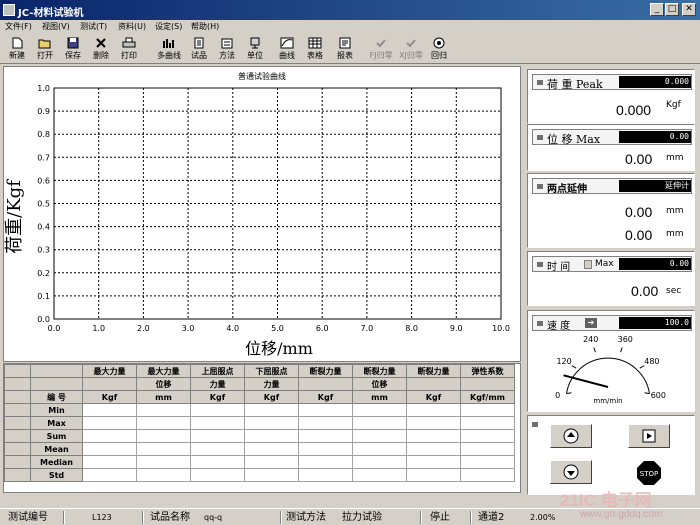 The width and height of the screenshot is (700, 525). What do you see at coordinates (611, 96) in the screenshot?
I see `peak-panel: 荷 重 Peak 0.000 0.000 Kgf` at bounding box center [611, 96].